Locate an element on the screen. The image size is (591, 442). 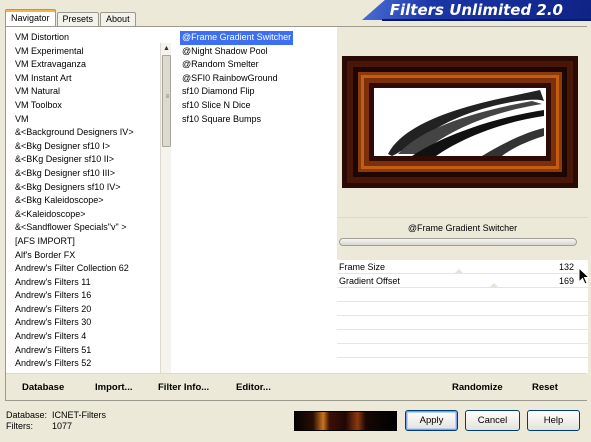
category-item: &<Bkg Designer sf10 I> is located at coordinates (86, 147).